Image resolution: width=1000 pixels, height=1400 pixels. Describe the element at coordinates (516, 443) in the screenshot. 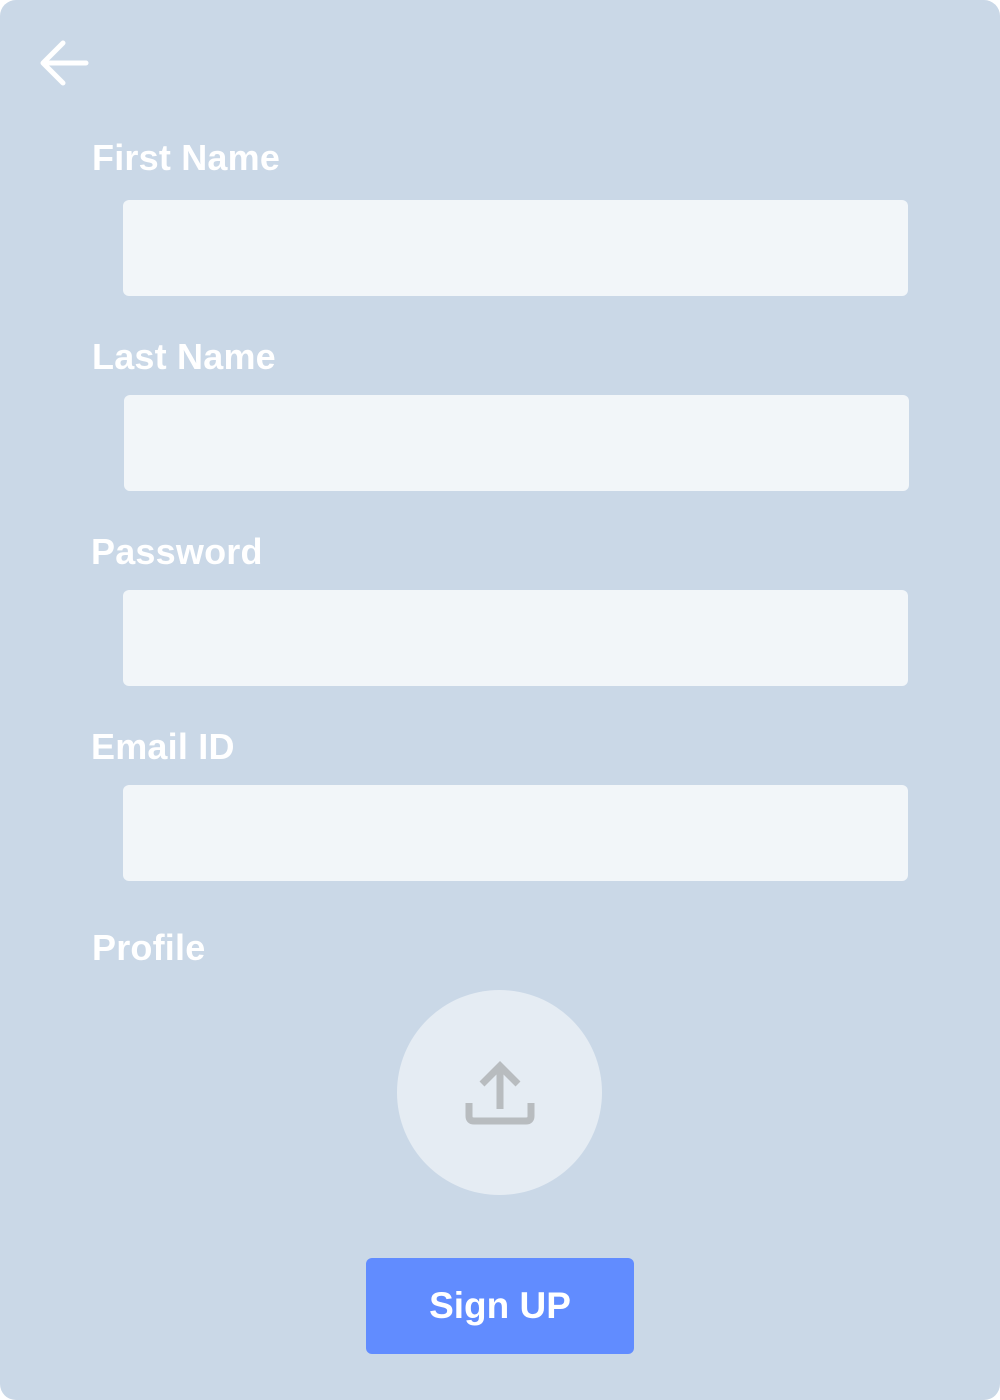

I see `last-name-input` at that location.